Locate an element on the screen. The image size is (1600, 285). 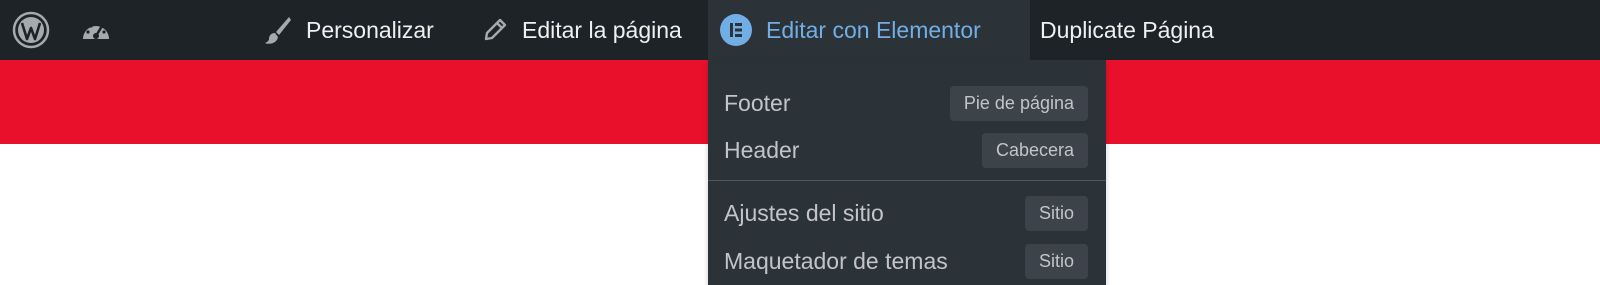
dropdown-item-site-settings: Ajustes del sitio Sitio is located at coordinates (907, 213).